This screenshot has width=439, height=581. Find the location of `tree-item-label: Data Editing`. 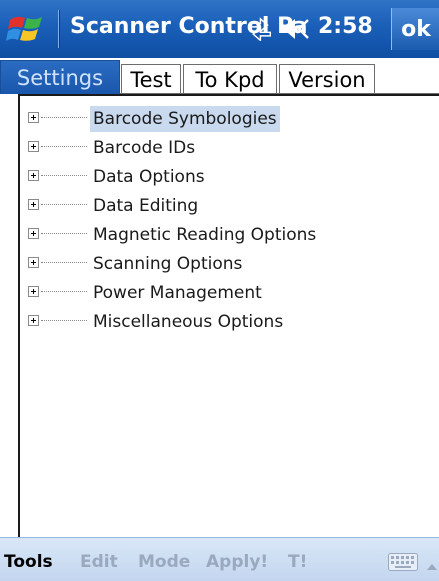

tree-item-label: Data Editing is located at coordinates (145, 206).